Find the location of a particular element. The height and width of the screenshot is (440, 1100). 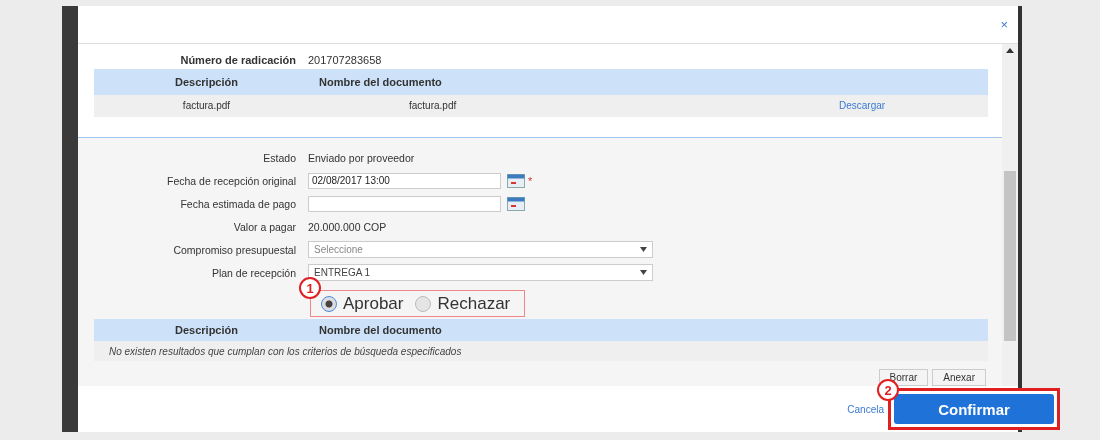

empty-message: No existen resultados que cumplan con los criterios de búsqueda especificados is located at coordinates (541, 351).